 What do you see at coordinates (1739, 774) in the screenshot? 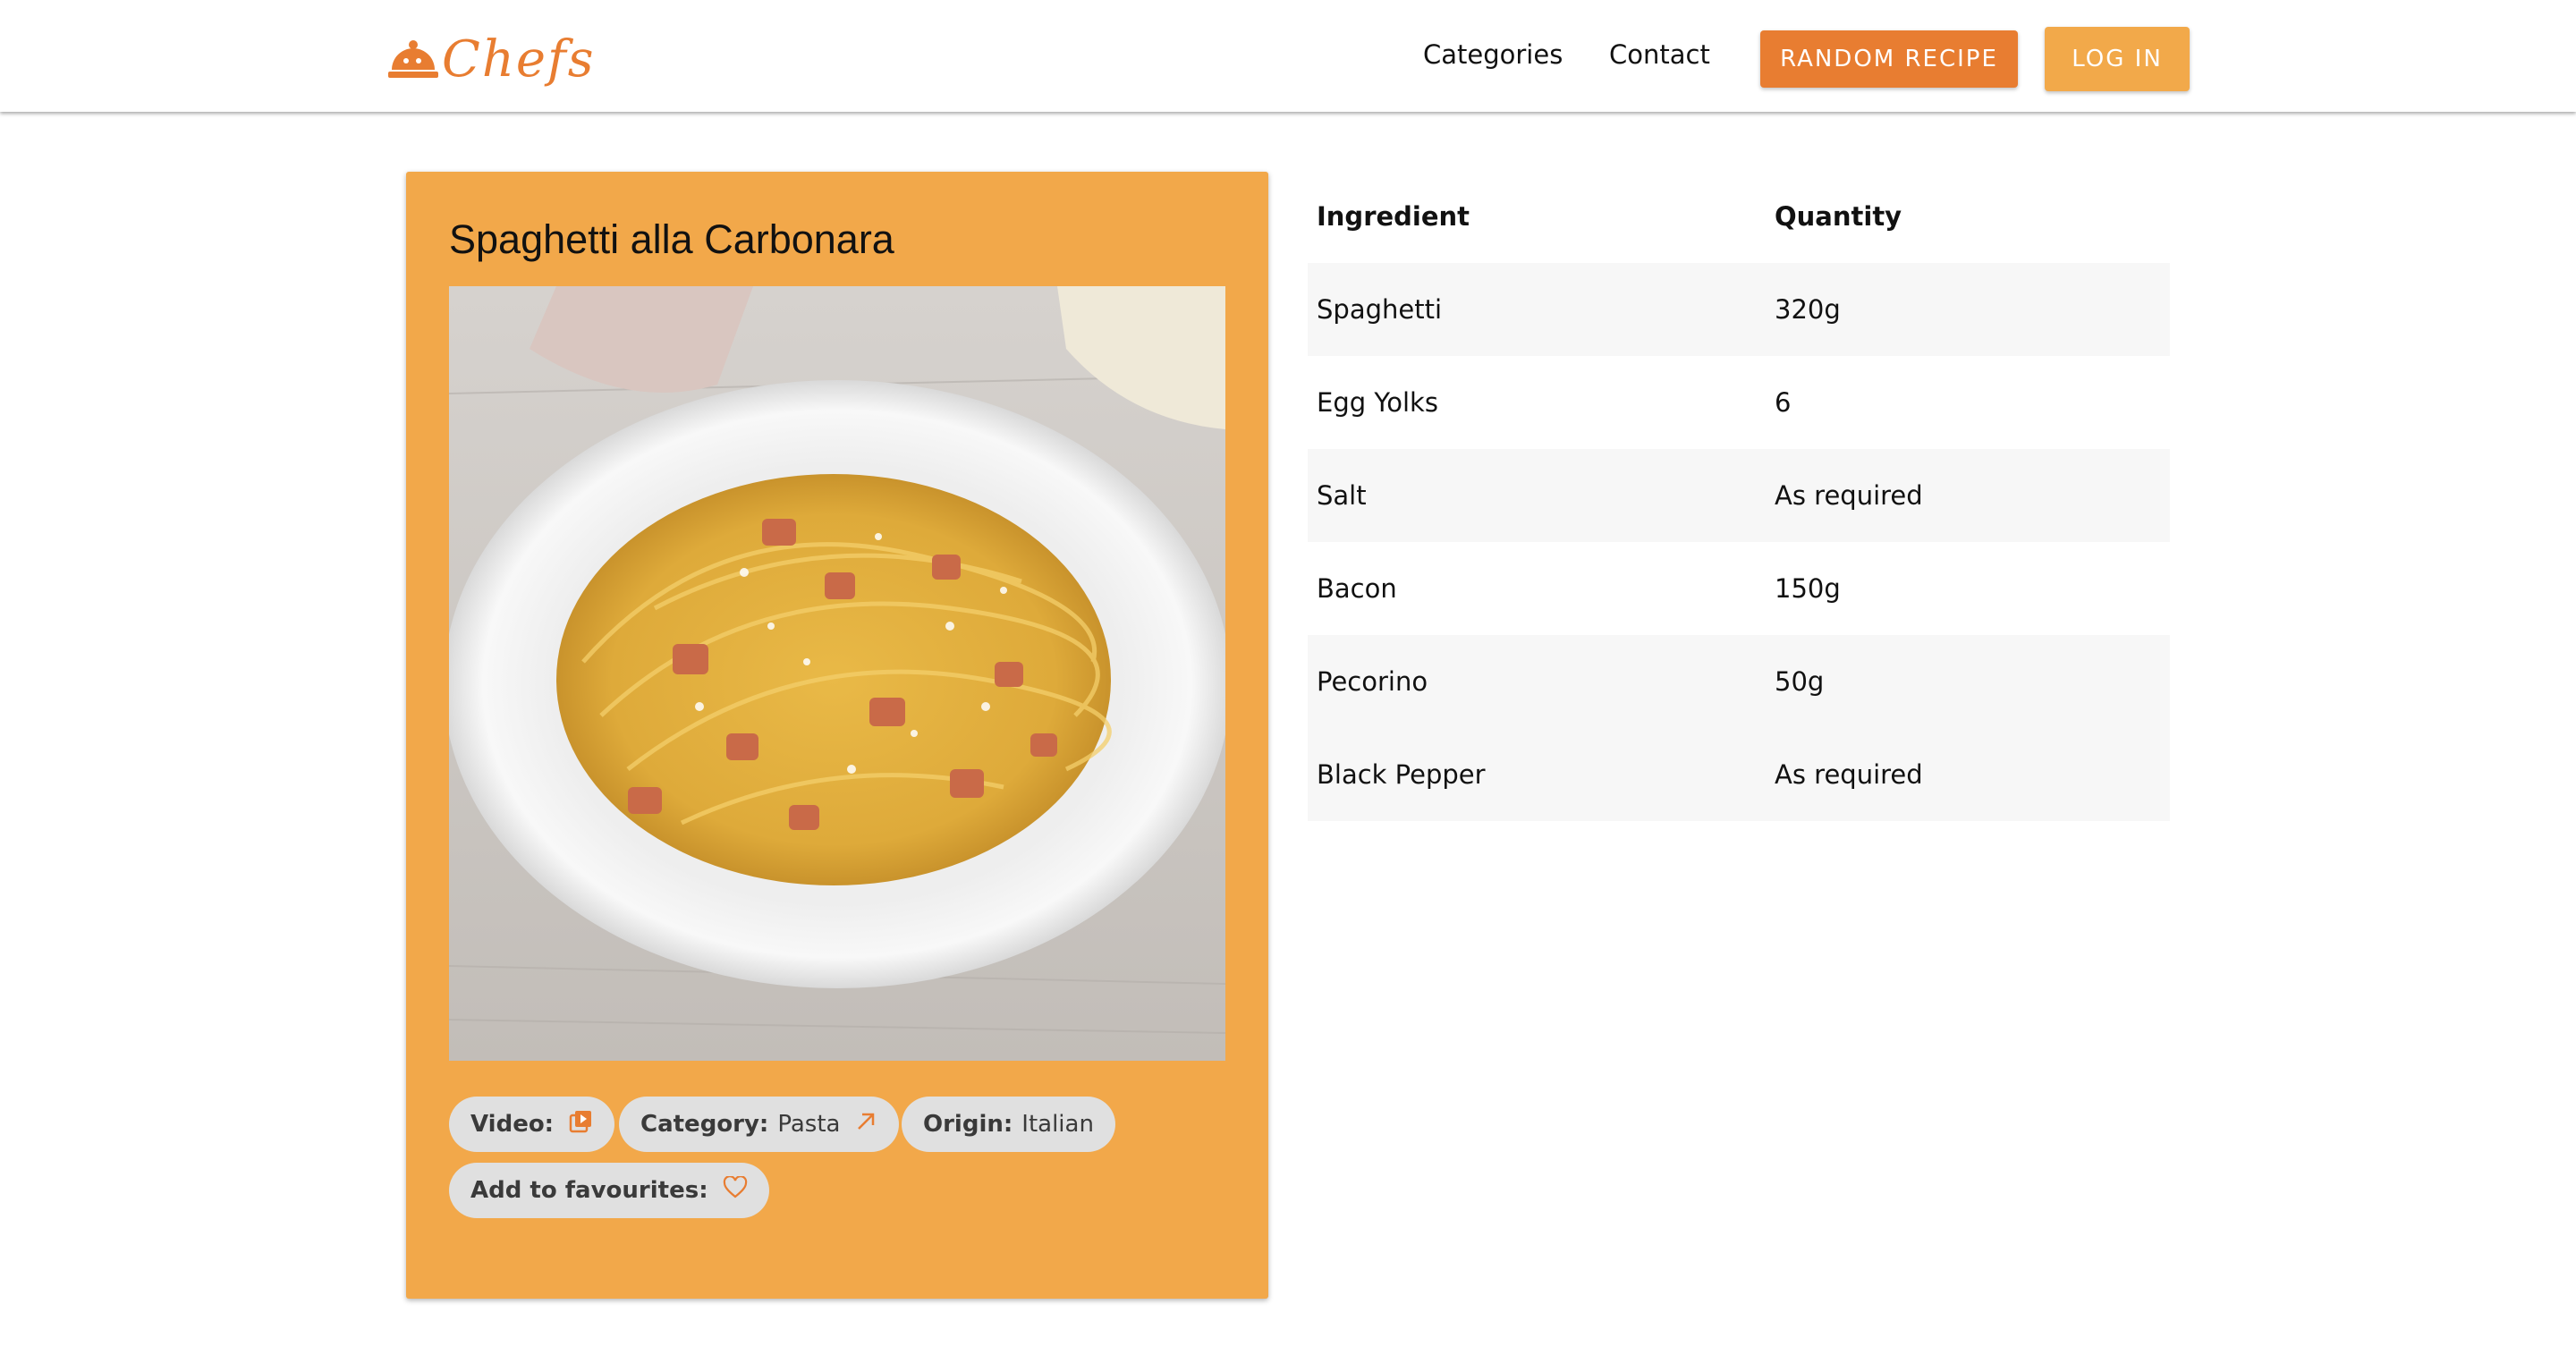
I see `table-row: Black Pepper As required` at bounding box center [1739, 774].